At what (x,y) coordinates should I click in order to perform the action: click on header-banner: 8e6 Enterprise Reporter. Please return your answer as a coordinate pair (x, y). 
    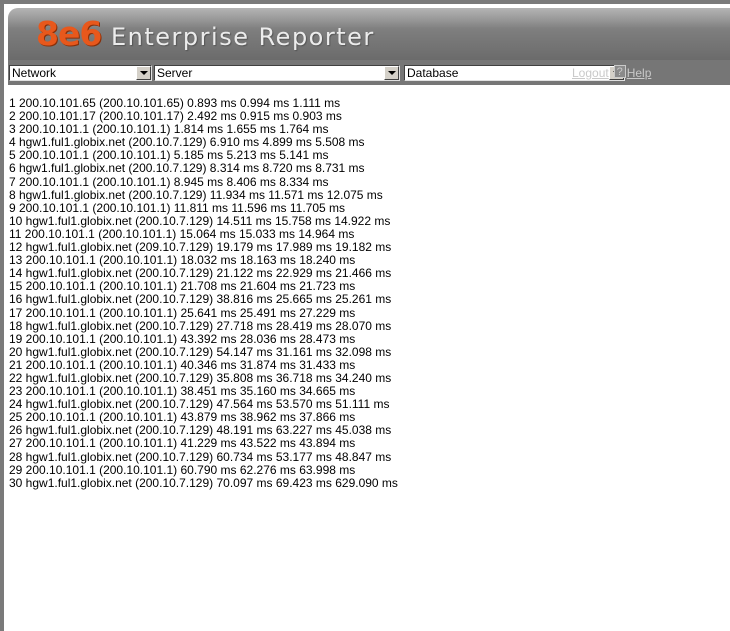
    Looking at the image, I should click on (369, 34).